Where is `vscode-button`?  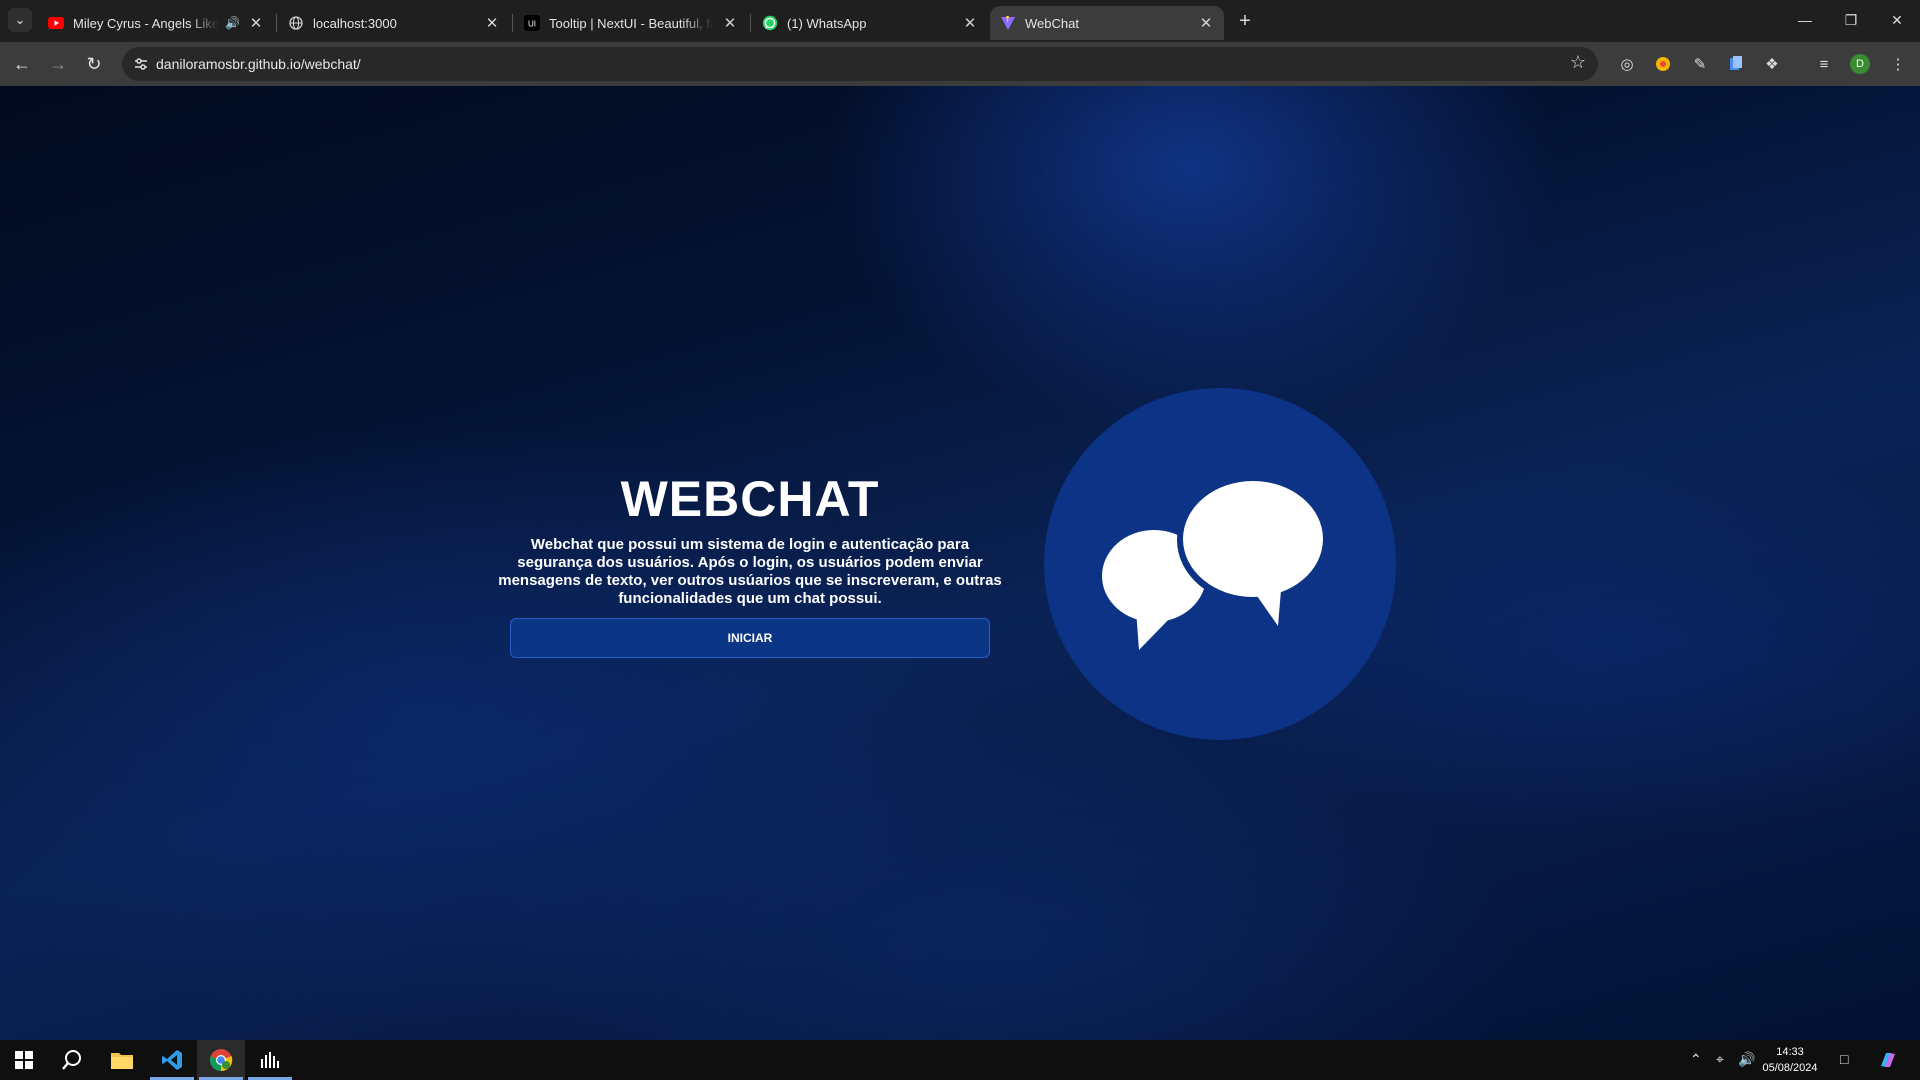
vscode-button is located at coordinates (172, 1060).